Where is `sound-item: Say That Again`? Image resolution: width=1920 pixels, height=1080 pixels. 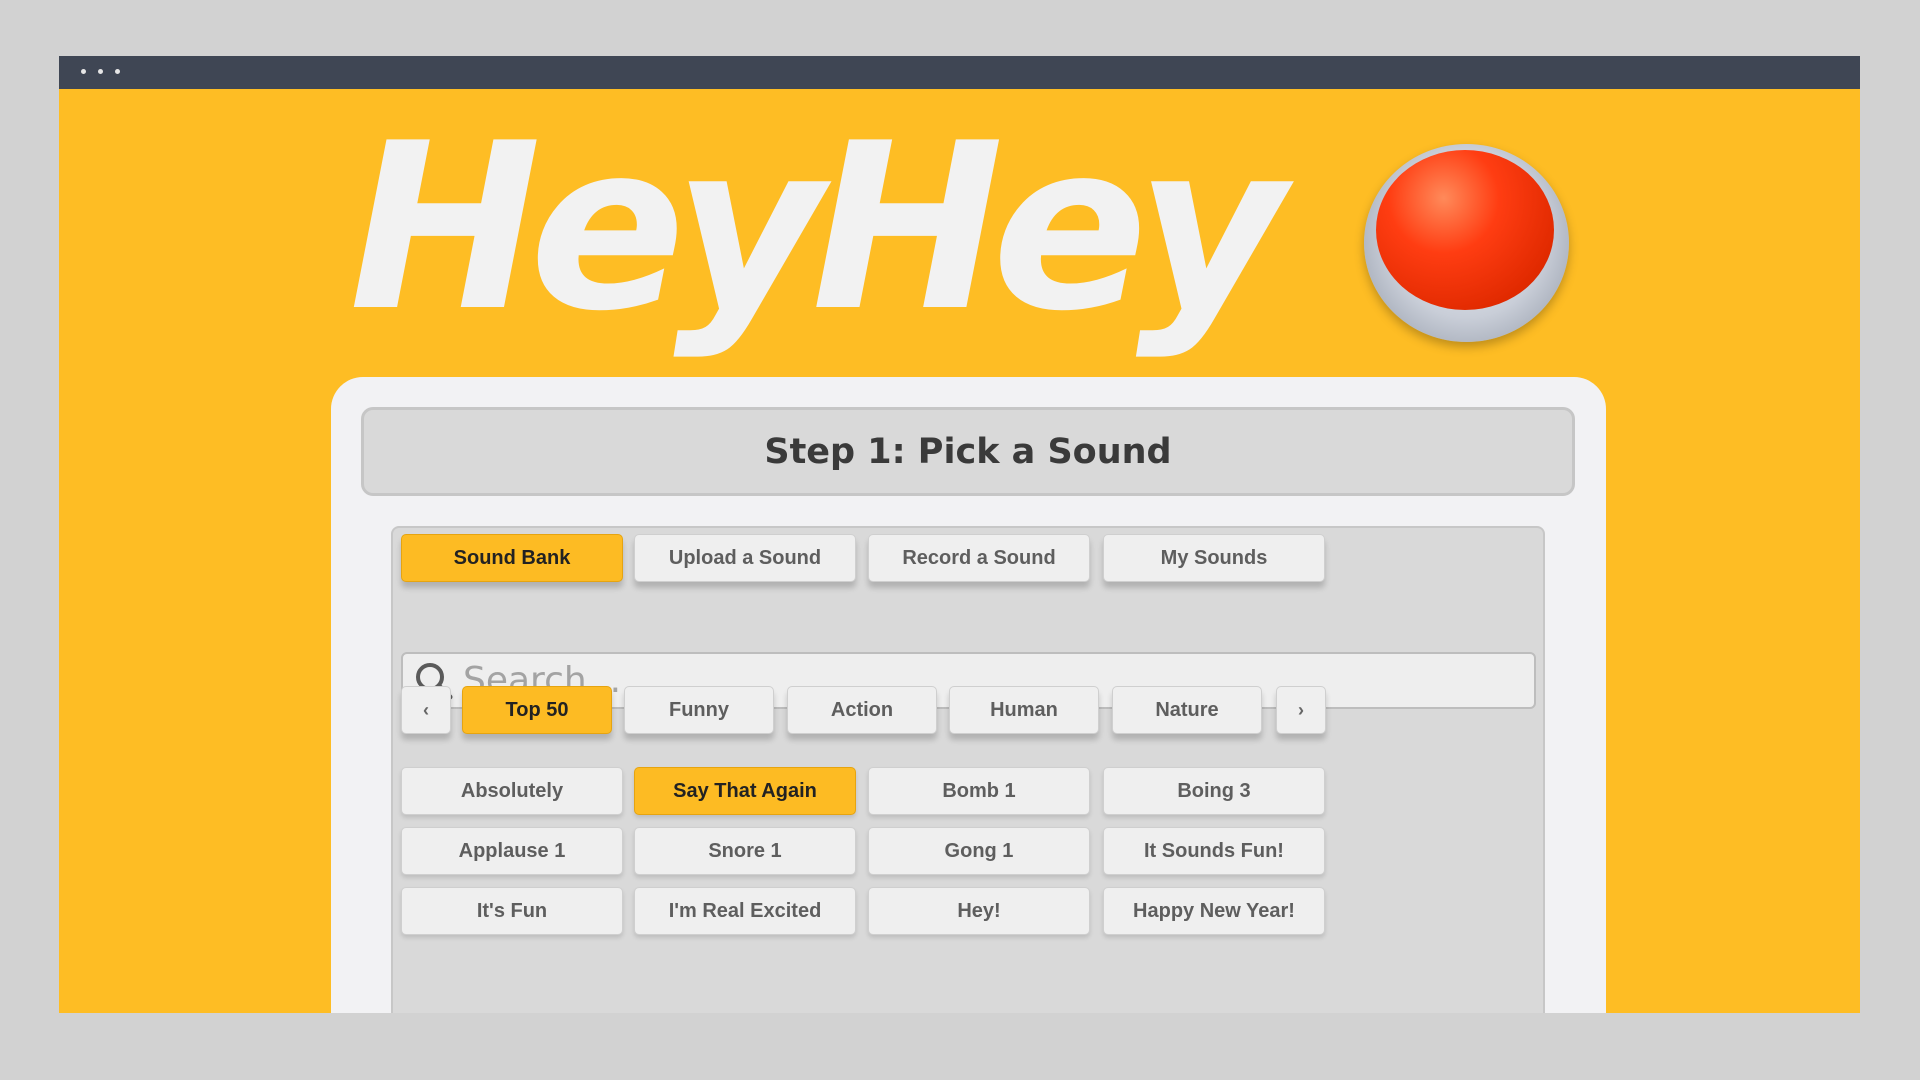
sound-item: Say That Again is located at coordinates (745, 791).